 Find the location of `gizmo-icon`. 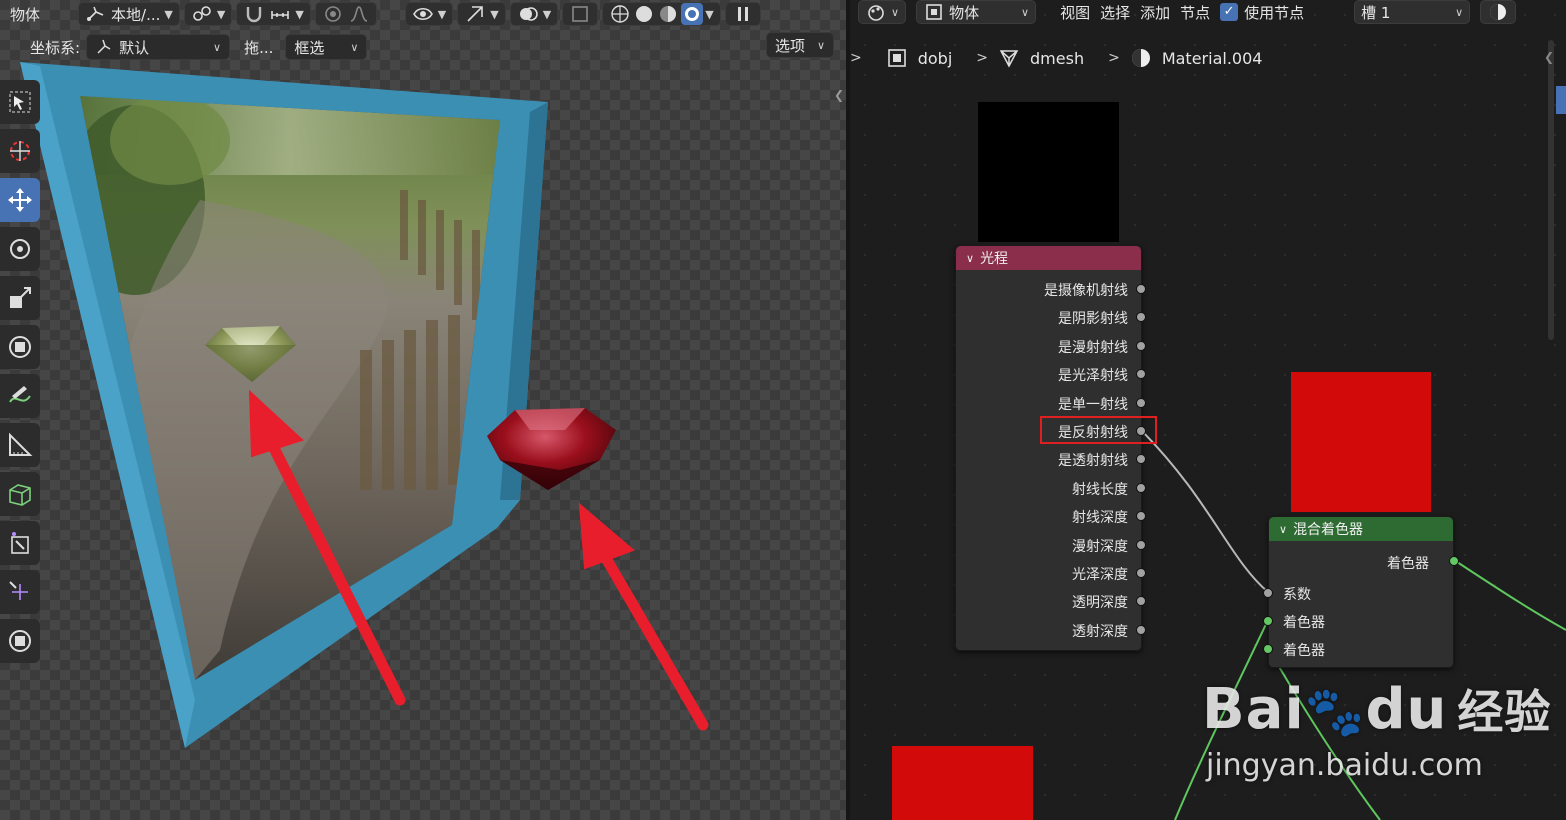

gizmo-icon is located at coordinates (475, 14).